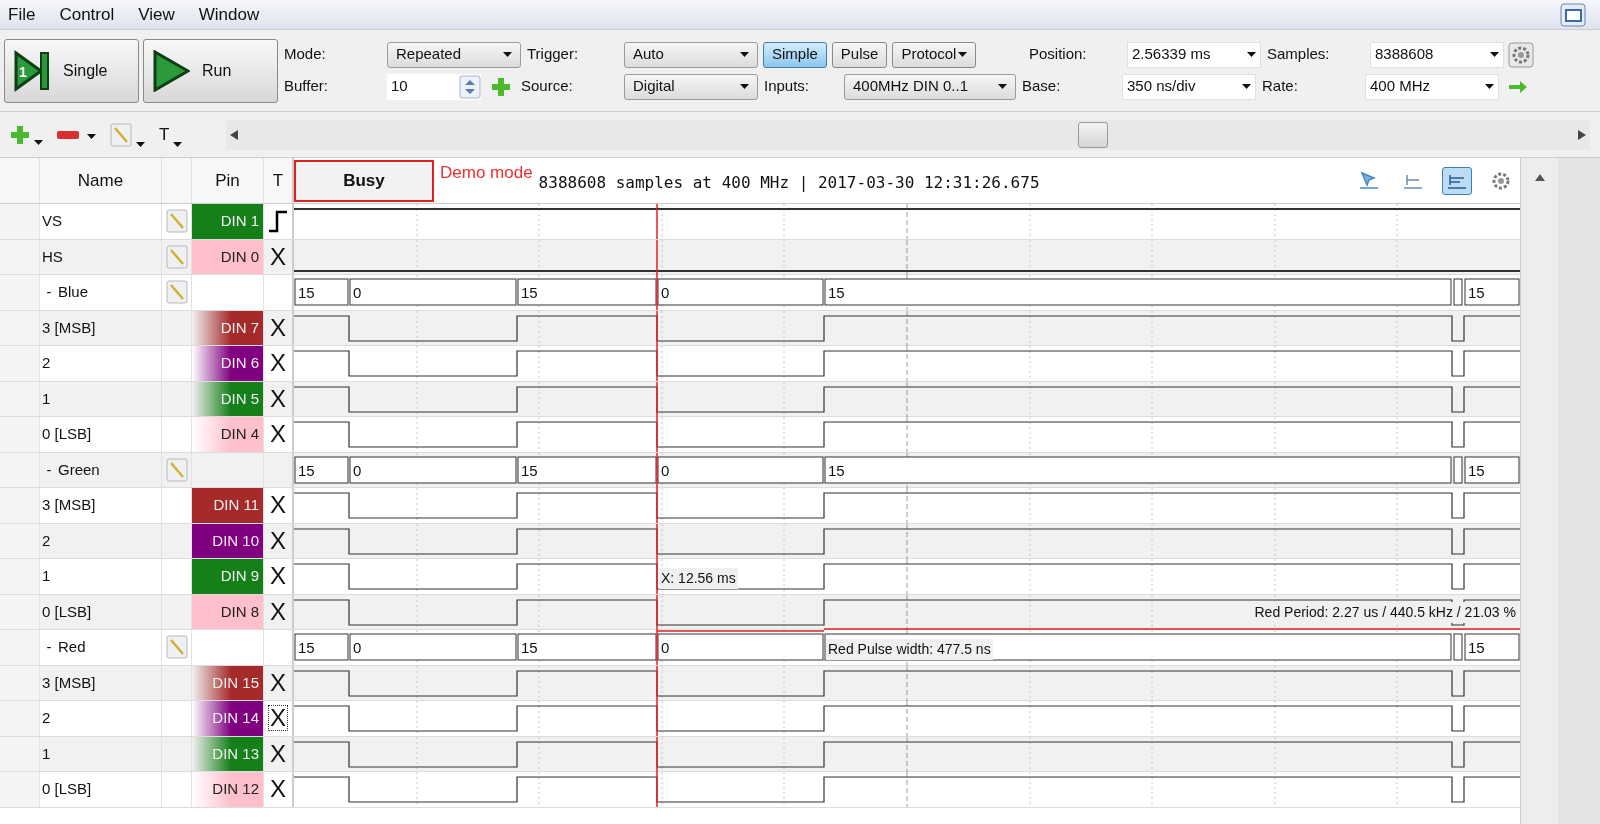 This screenshot has width=1600, height=824. I want to click on trigger-type-button: Pulse, so click(859, 54).